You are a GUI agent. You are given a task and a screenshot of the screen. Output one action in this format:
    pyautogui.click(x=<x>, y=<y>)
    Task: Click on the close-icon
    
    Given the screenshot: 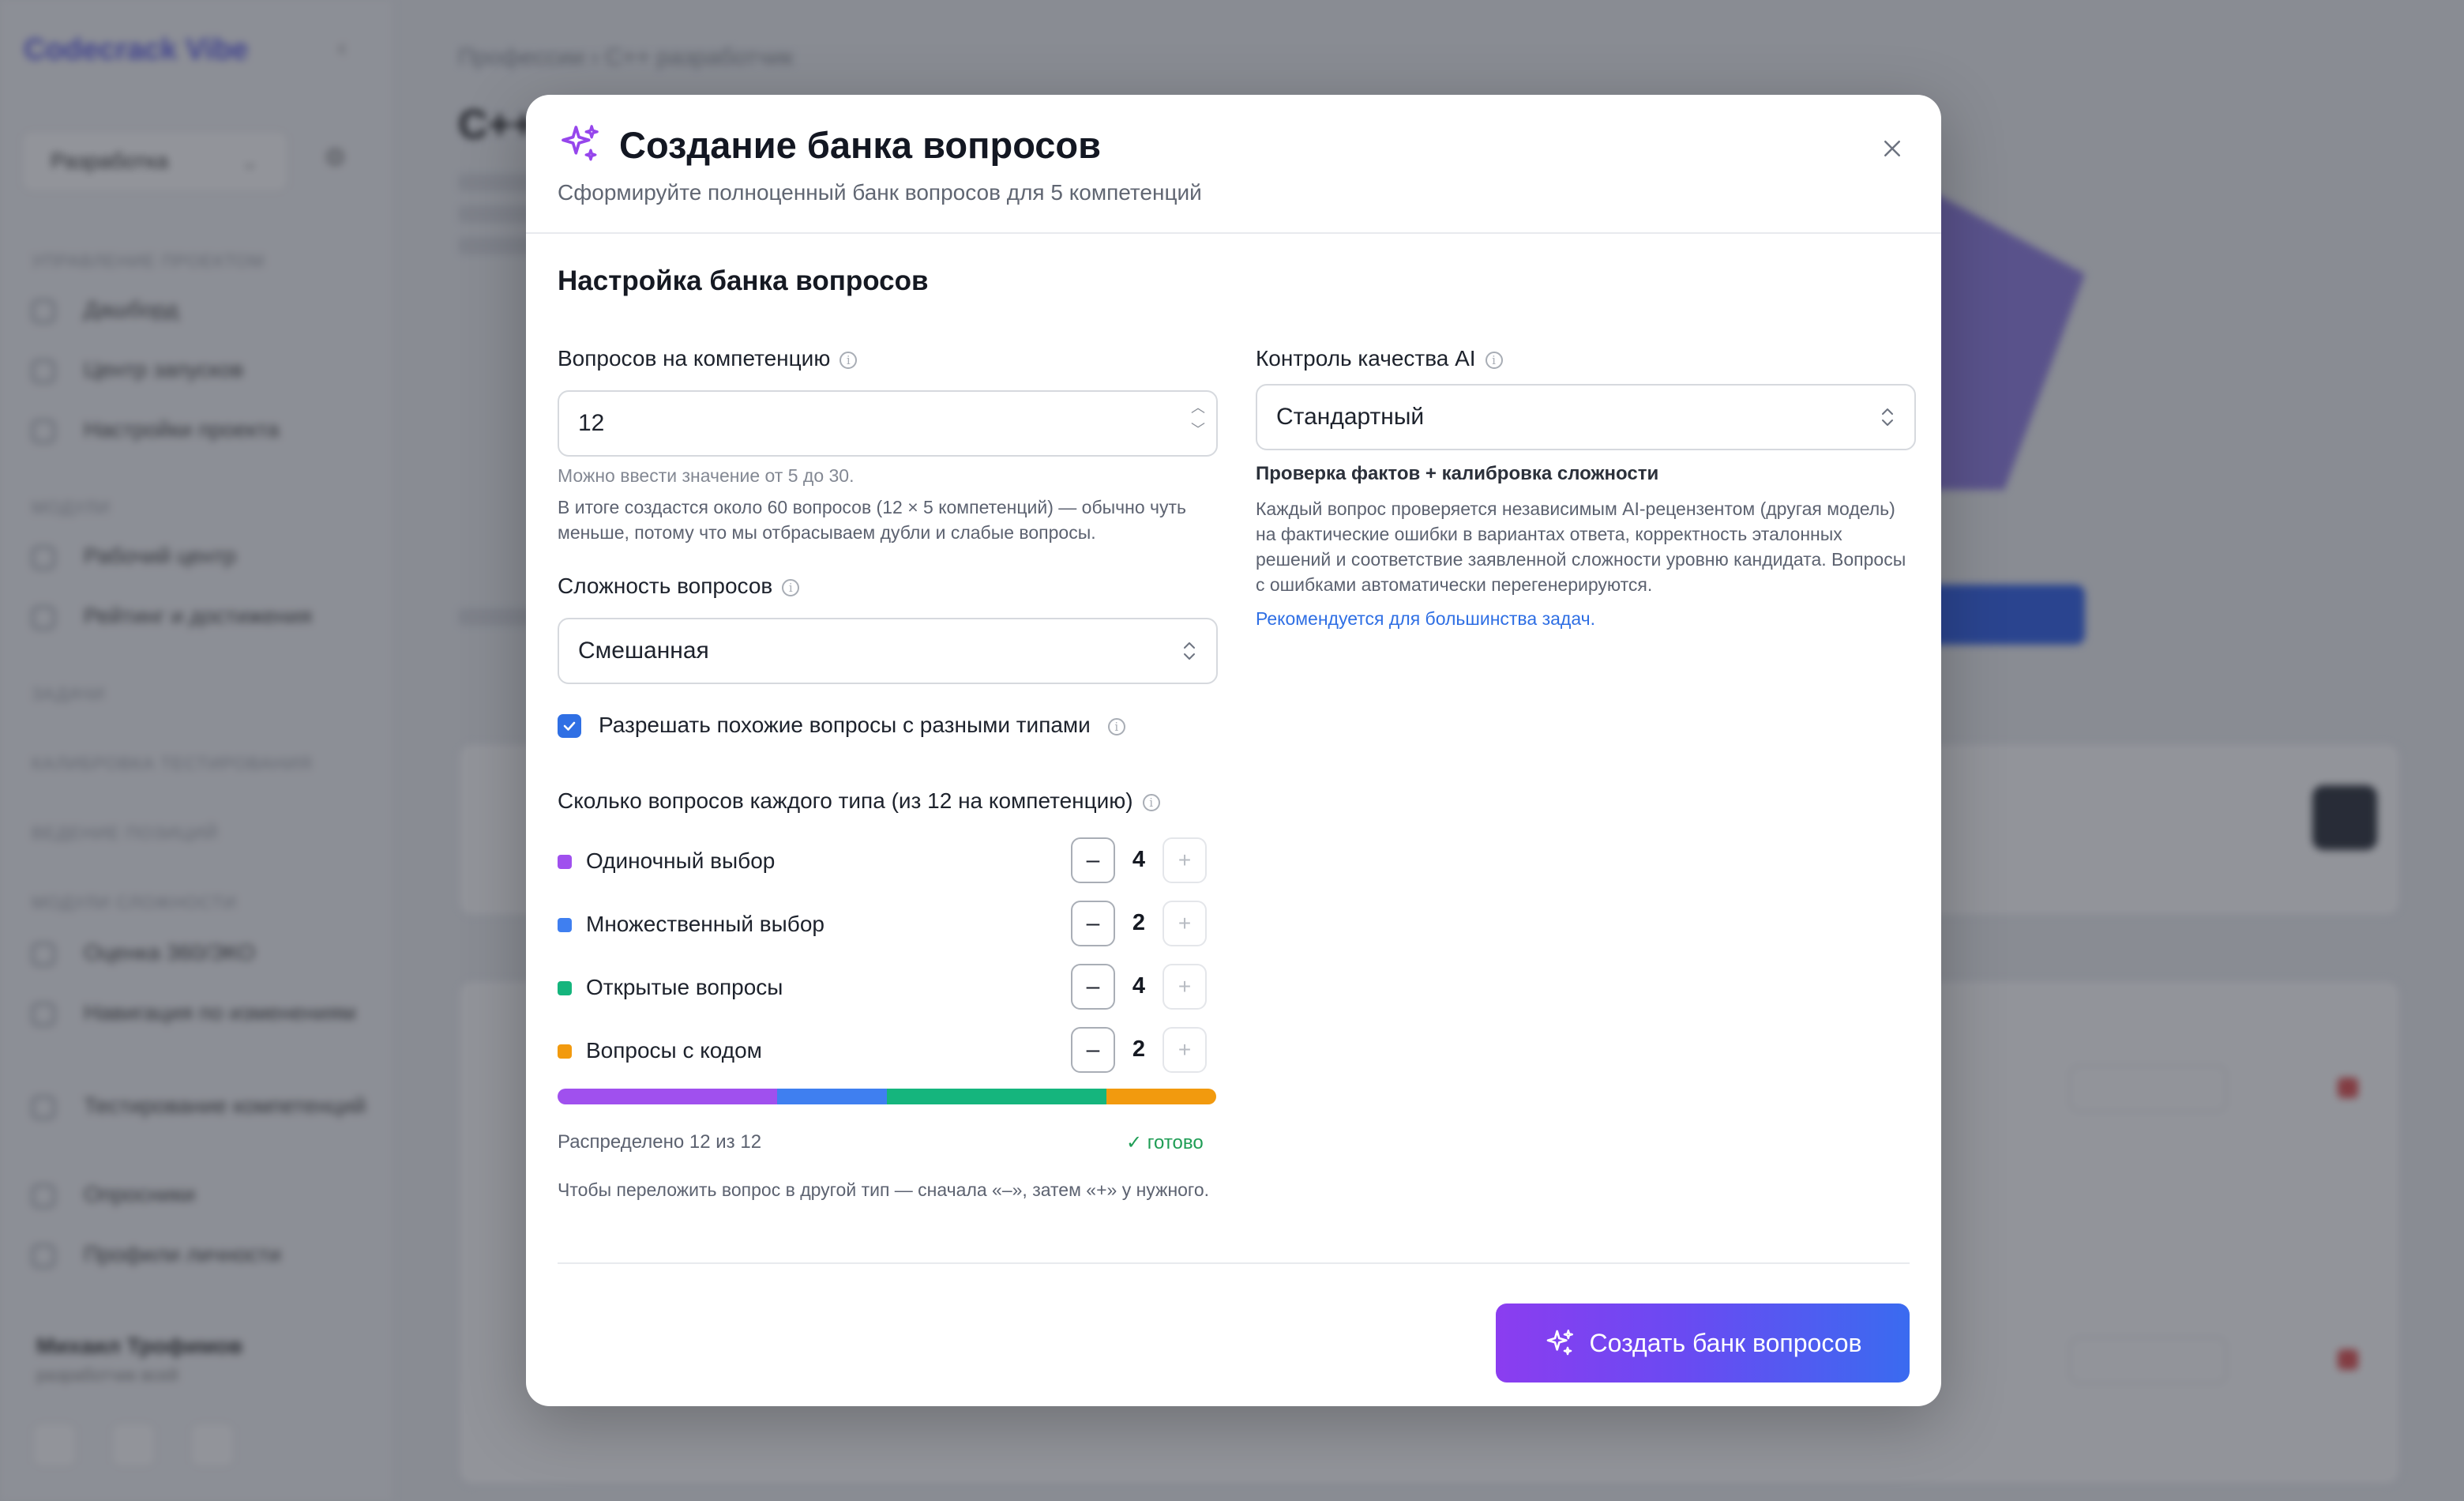 What is the action you would take?
    pyautogui.click(x=1892, y=149)
    